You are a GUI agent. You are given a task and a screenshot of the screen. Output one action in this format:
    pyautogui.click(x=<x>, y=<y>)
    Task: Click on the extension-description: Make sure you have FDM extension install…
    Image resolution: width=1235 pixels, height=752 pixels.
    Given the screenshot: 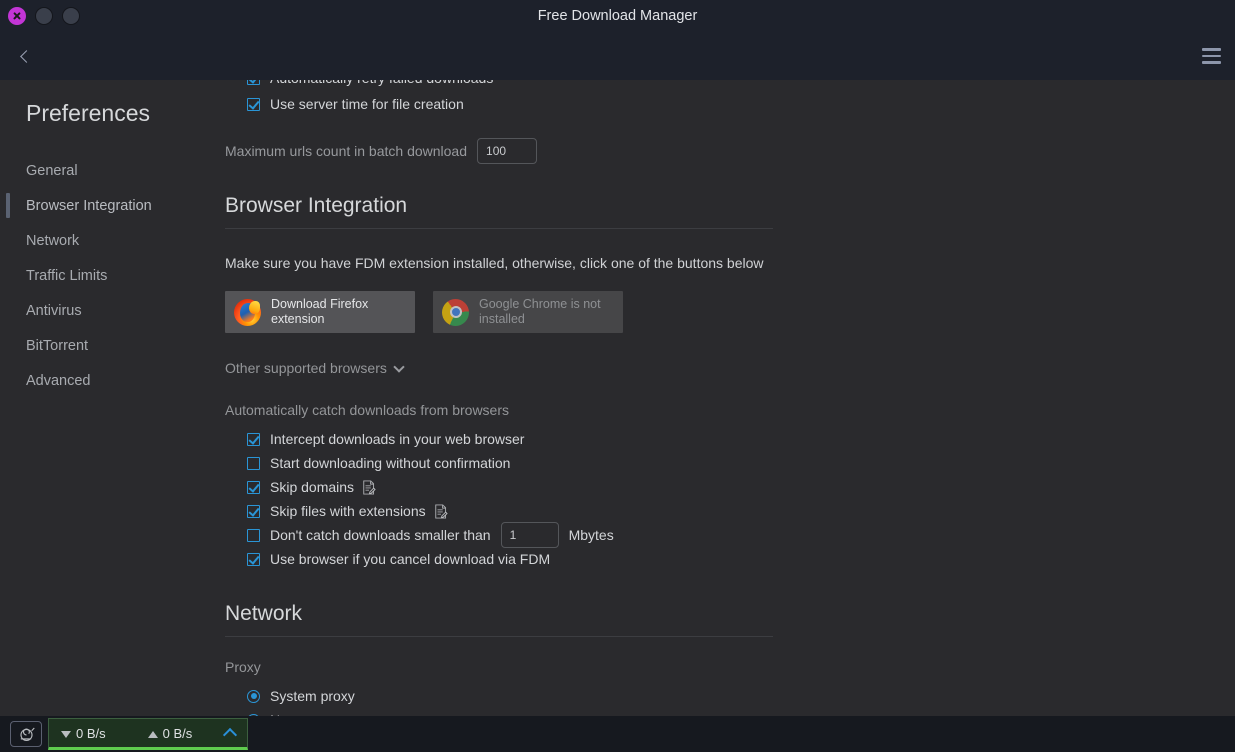 What is the action you would take?
    pyautogui.click(x=494, y=263)
    